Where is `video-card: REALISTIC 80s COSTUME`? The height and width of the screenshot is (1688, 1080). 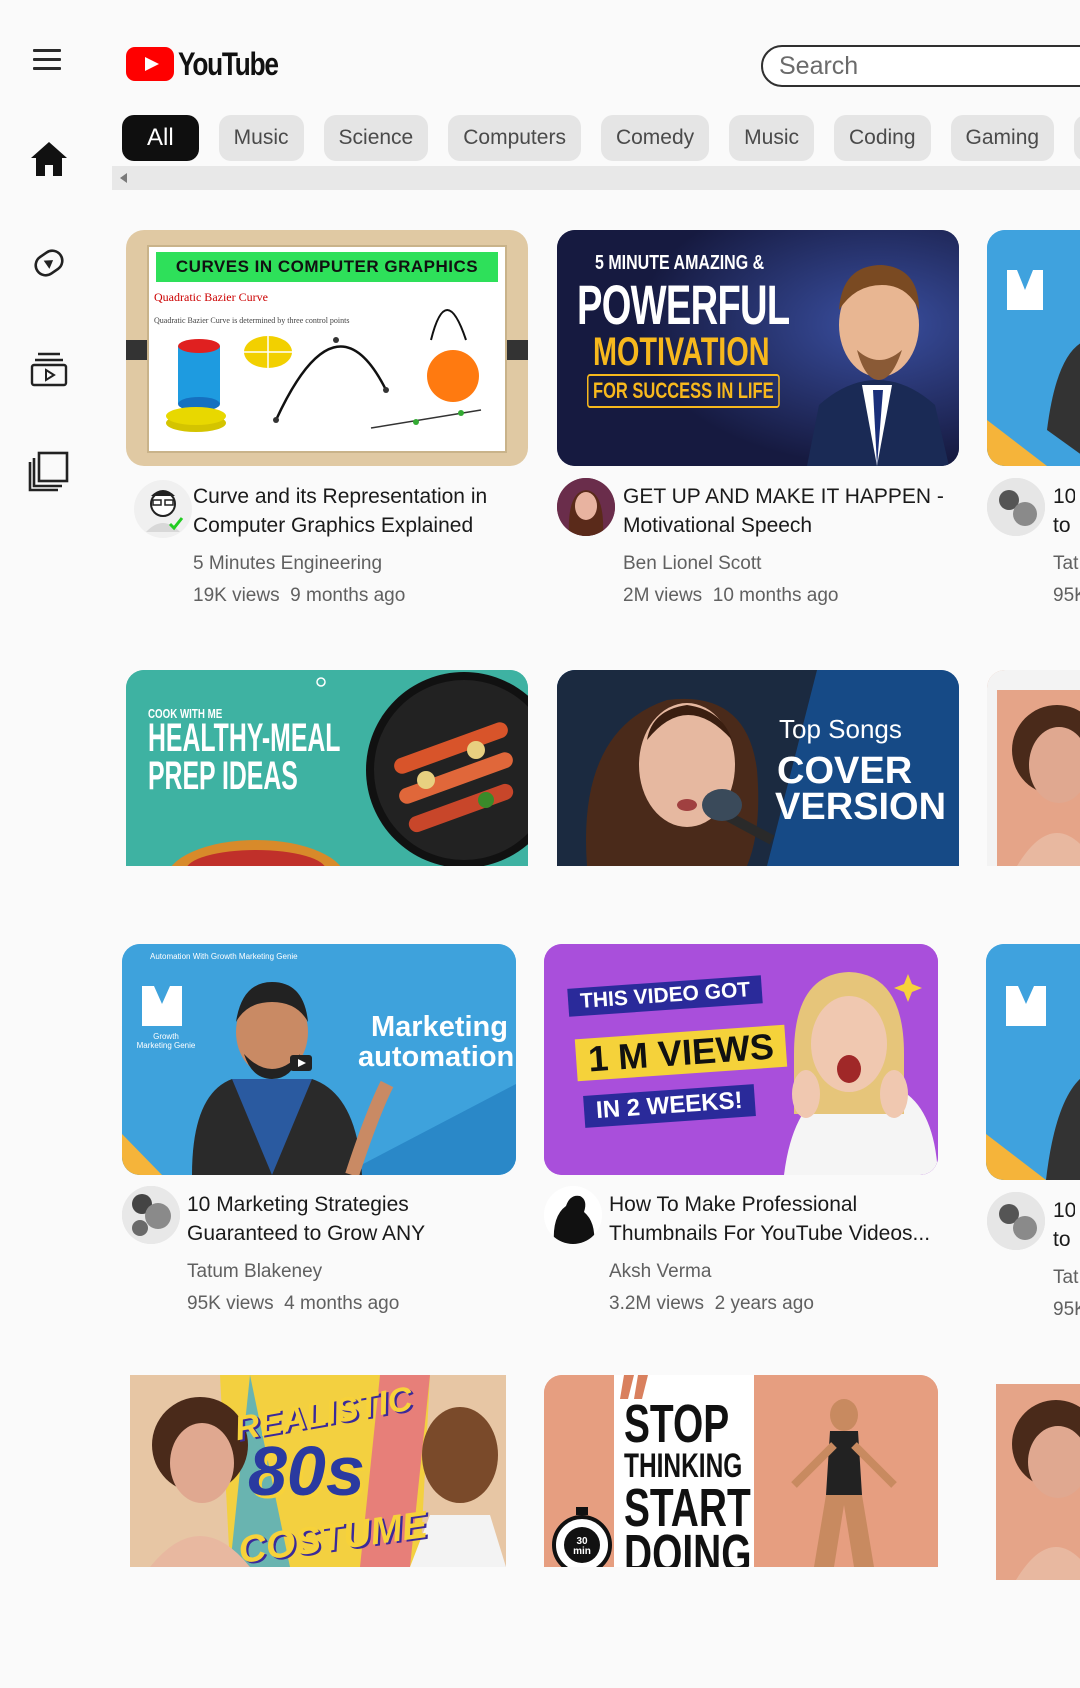 video-card: REALISTIC 80s COSTUME is located at coordinates (318, 1471).